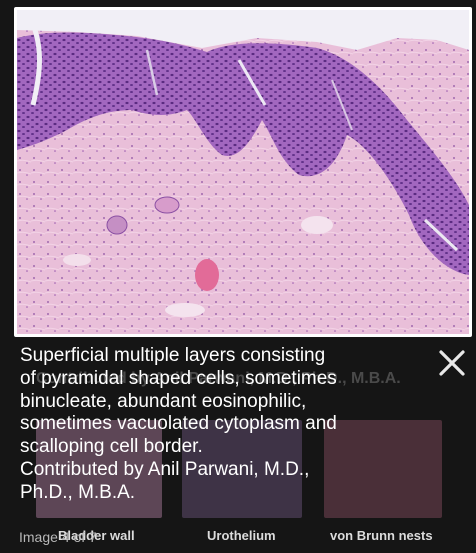  Describe the element at coordinates (58, 537) in the screenshot. I see `image-counter: Image 4 of 7` at that location.